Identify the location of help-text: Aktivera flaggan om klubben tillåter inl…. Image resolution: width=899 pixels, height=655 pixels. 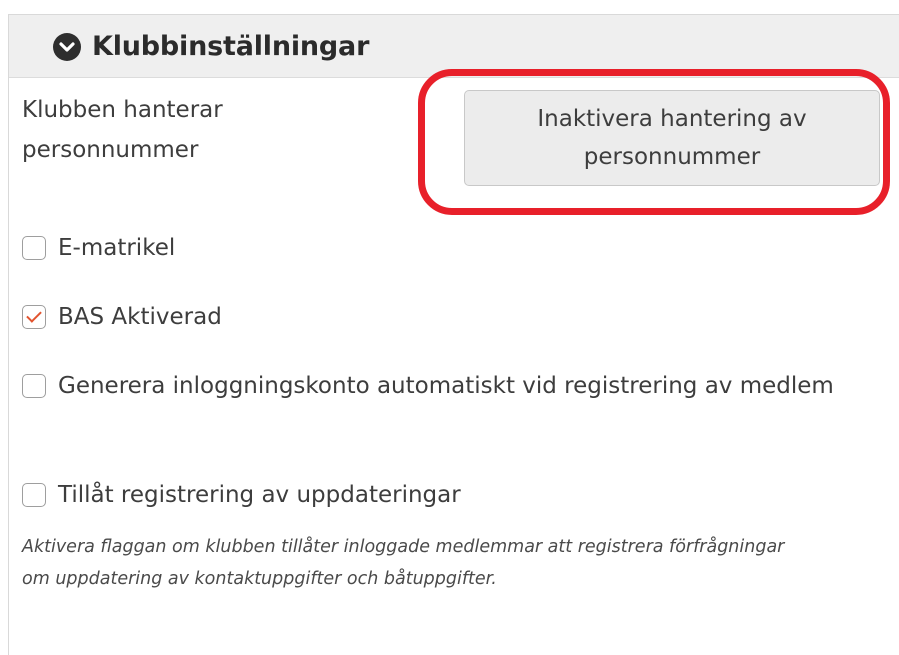
(403, 563).